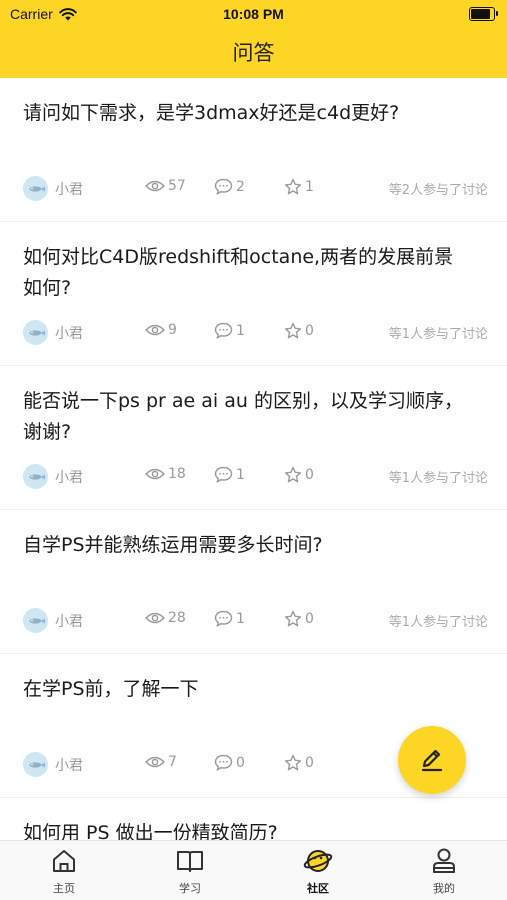 This screenshot has width=507, height=900. I want to click on pencil-icon, so click(432, 760).